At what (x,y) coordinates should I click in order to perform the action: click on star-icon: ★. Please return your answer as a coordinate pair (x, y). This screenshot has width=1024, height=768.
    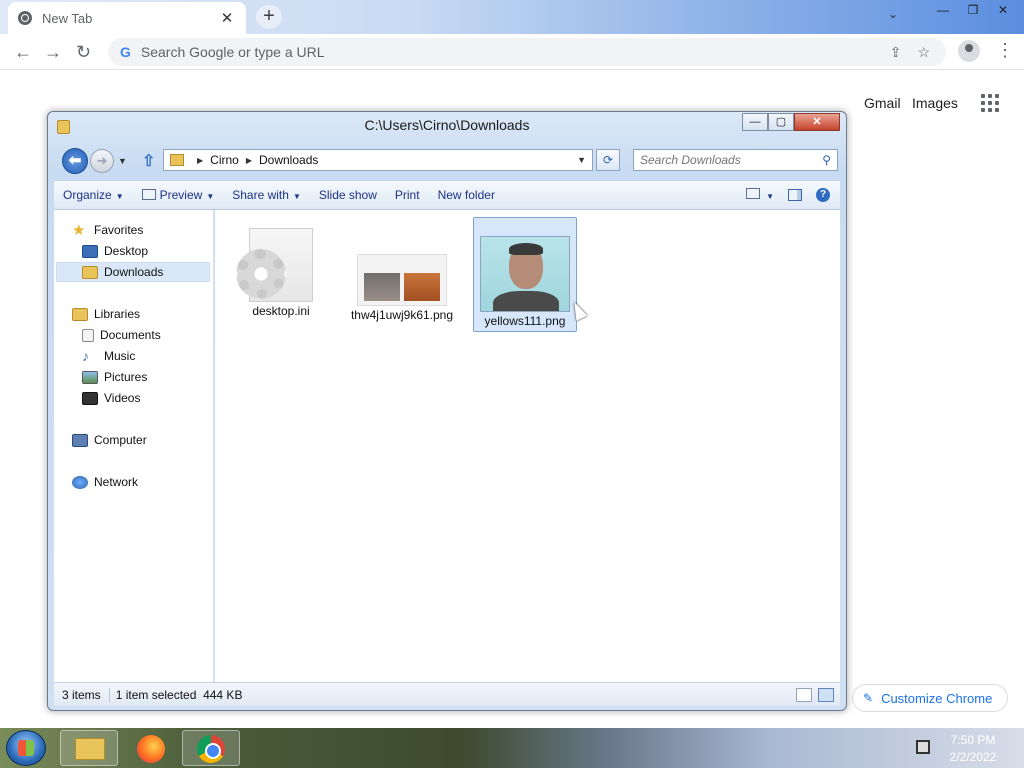
    Looking at the image, I should click on (79, 230).